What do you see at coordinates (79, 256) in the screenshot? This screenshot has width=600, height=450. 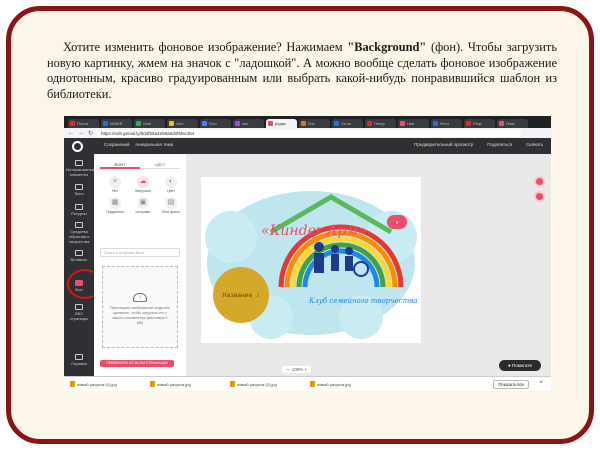 I see `rail-item: Вставить` at bounding box center [79, 256].